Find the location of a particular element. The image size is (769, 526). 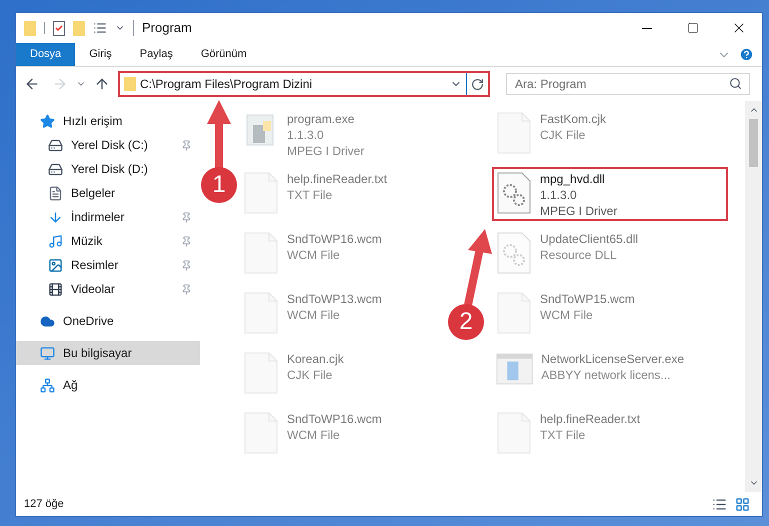

address-bar: C:\Program Files\Program Dizini is located at coordinates (304, 84).